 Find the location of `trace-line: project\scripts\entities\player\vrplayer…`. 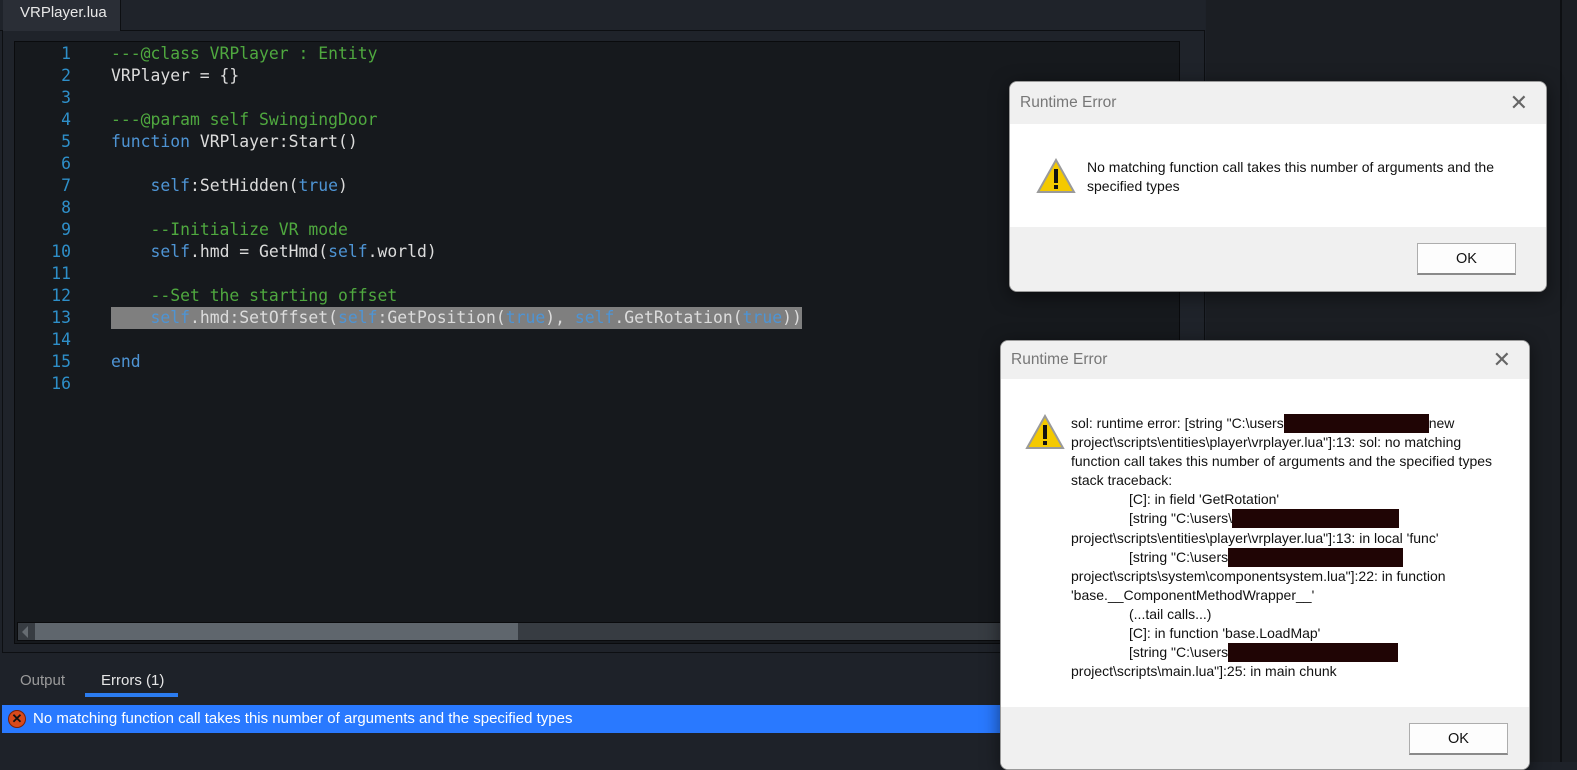

trace-line: project\scripts\entities\player\vrplayer… is located at coordinates (1255, 537).